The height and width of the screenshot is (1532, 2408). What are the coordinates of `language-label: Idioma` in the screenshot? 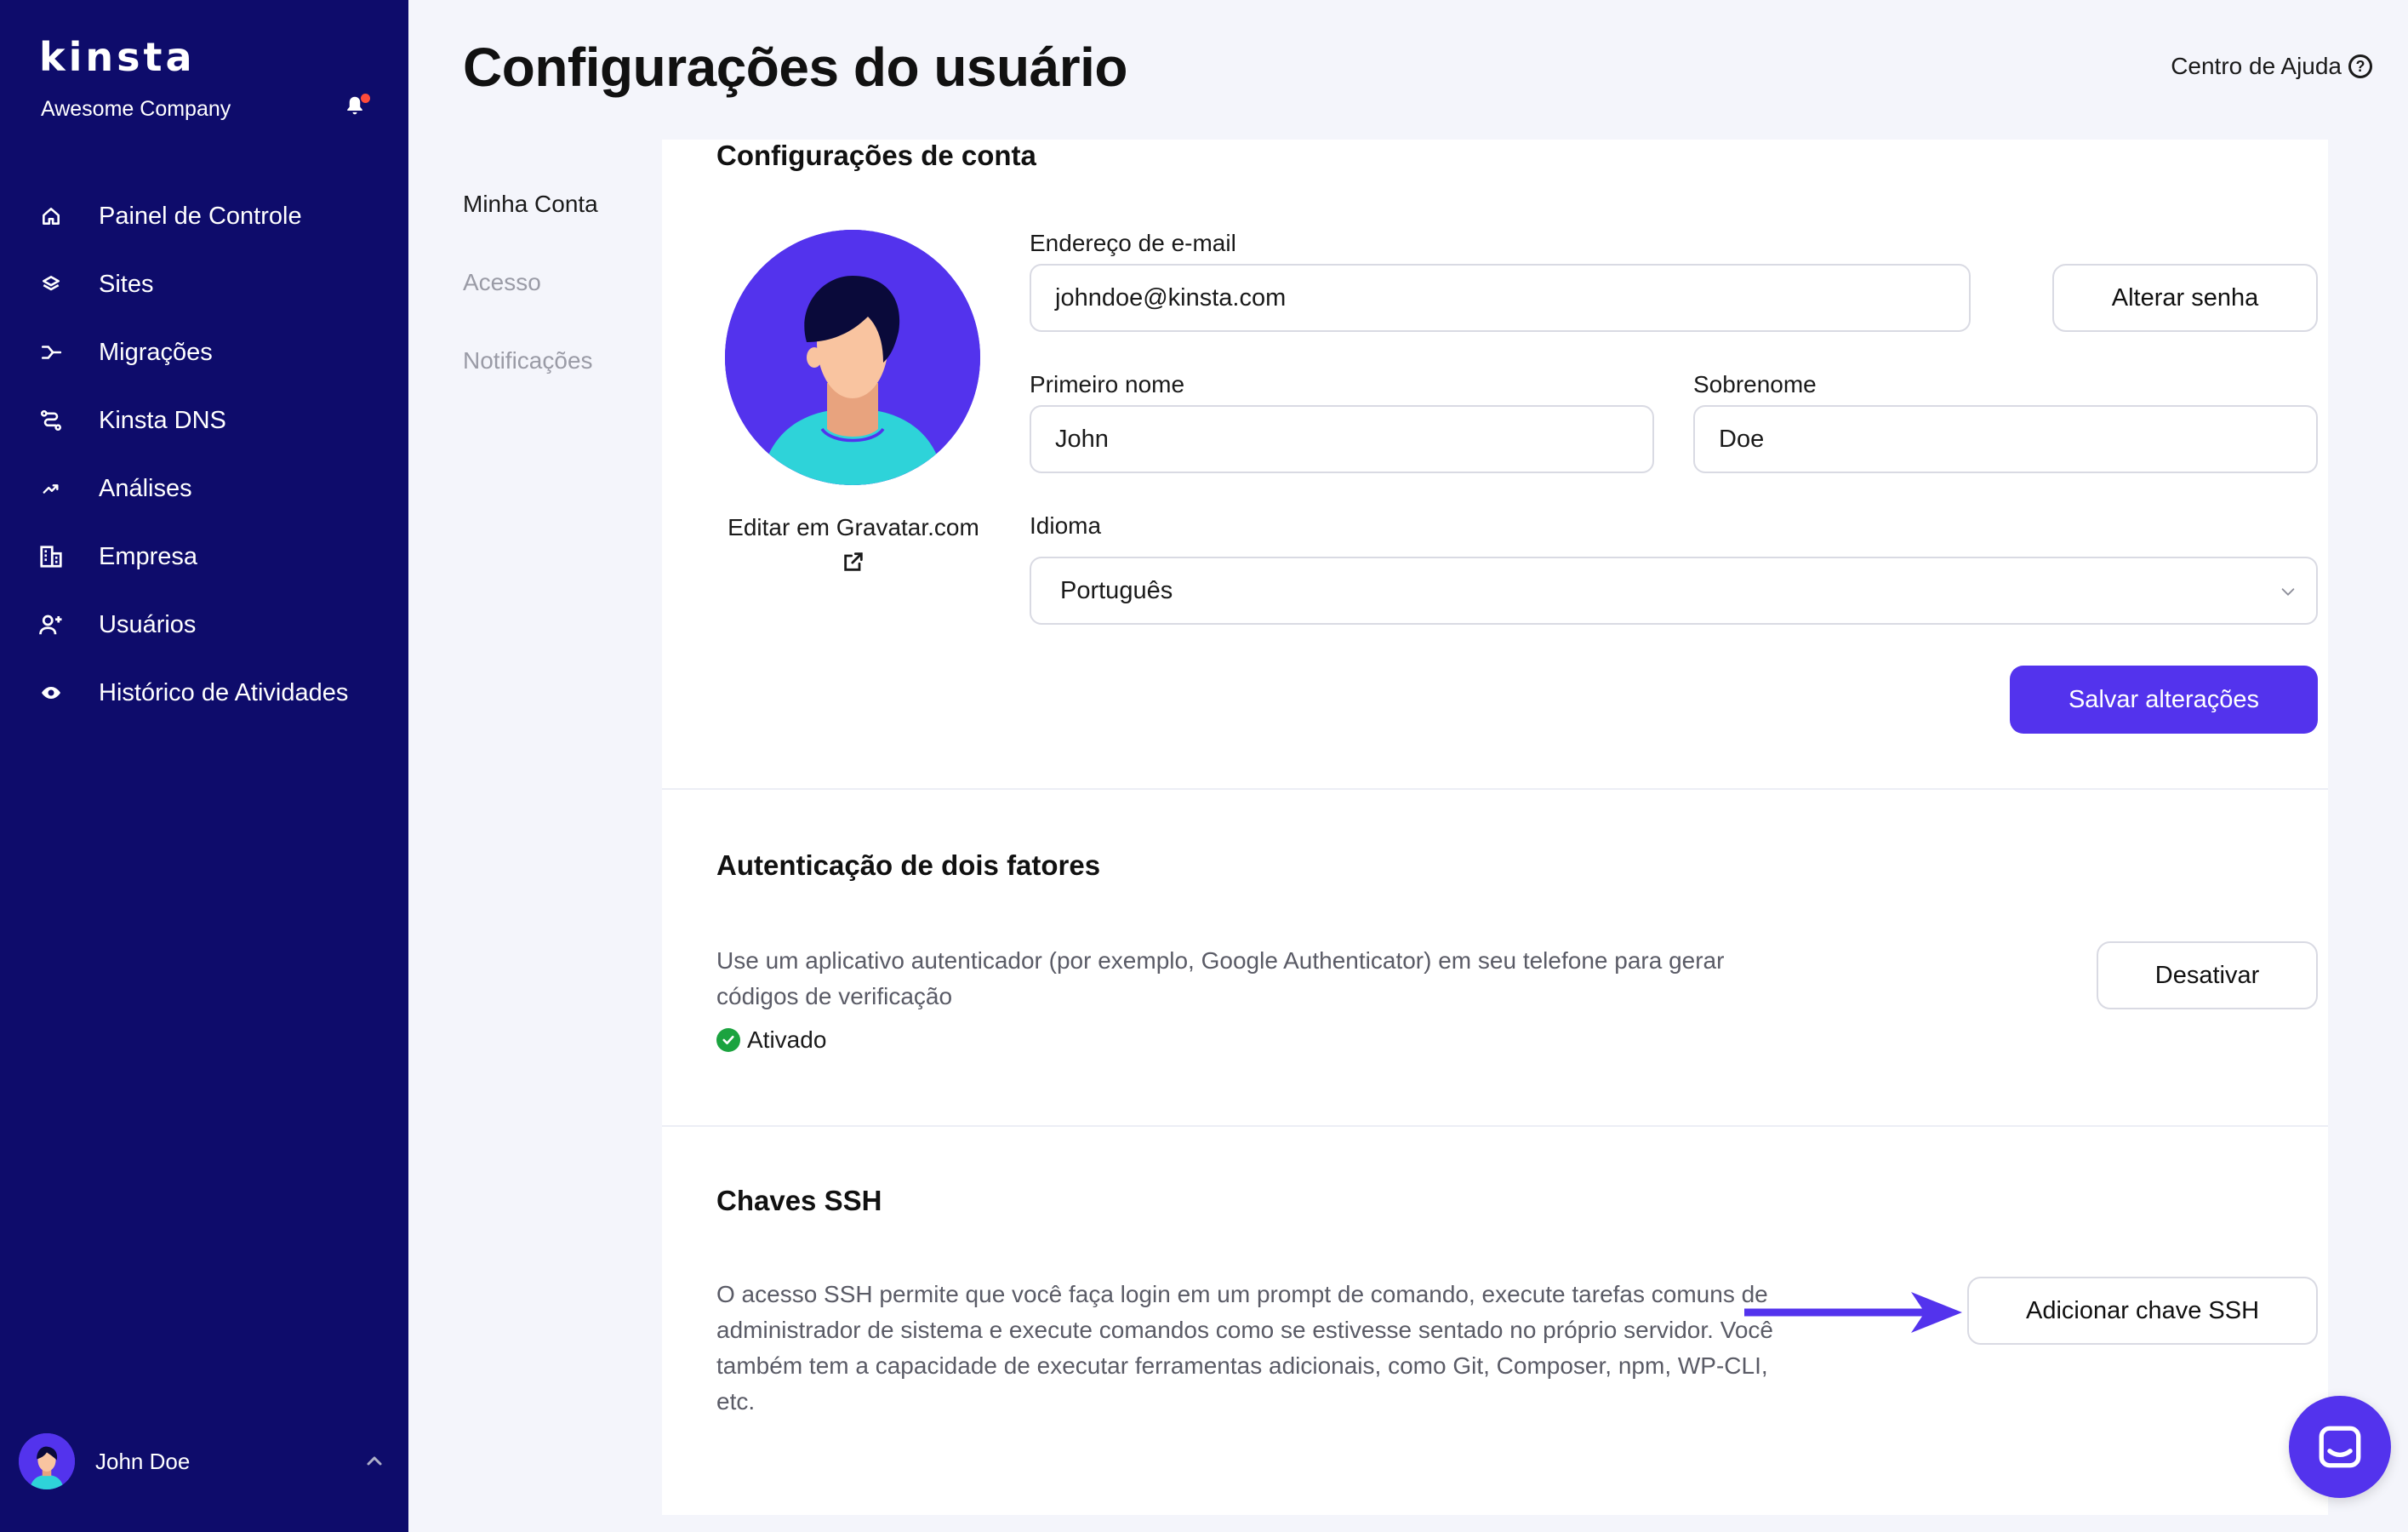 It's located at (1066, 526).